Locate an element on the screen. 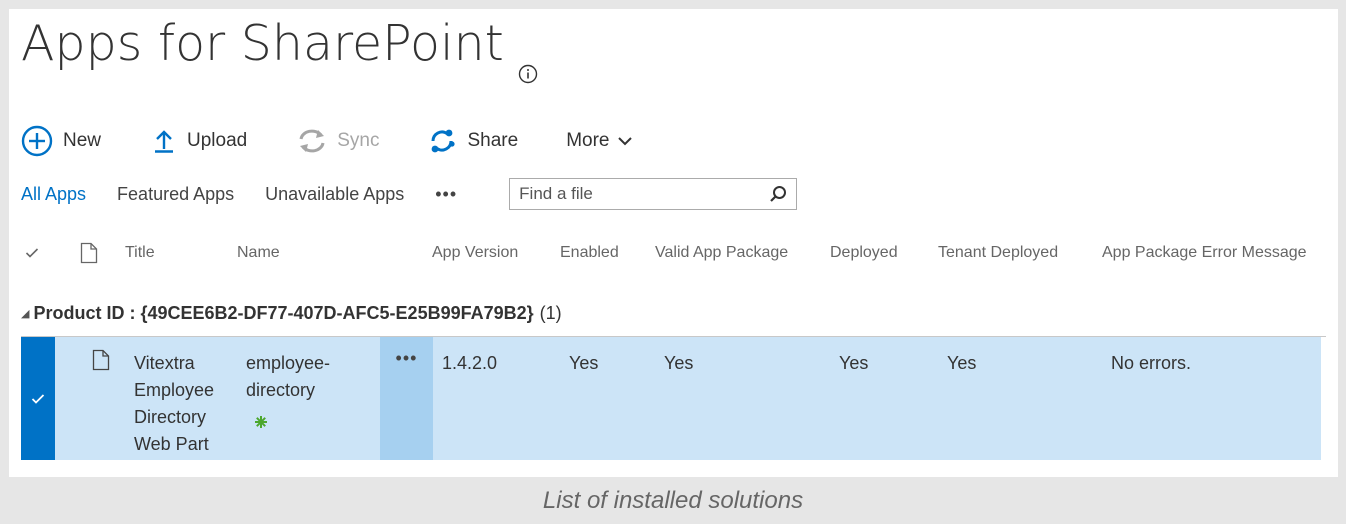 This screenshot has width=1346, height=524. cell-name: employee-directory is located at coordinates (303, 393).